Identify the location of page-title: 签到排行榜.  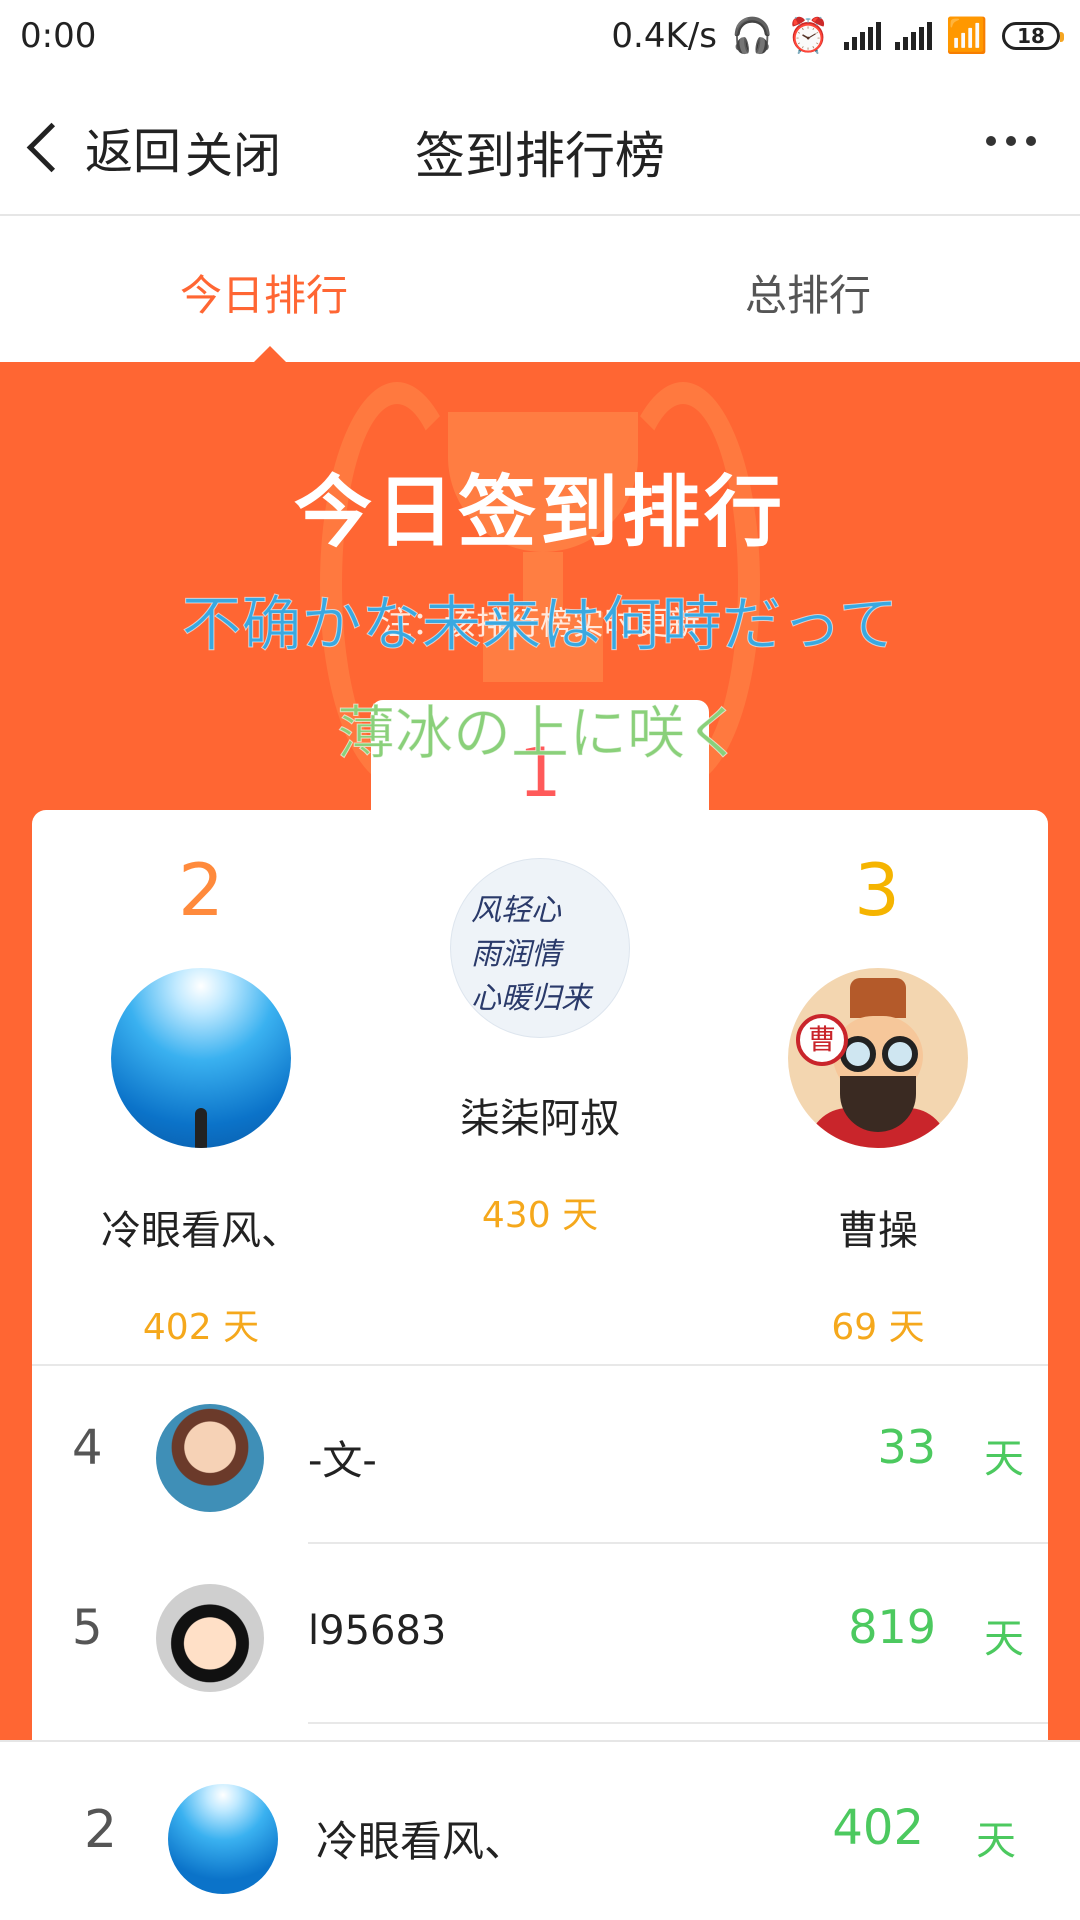
(540, 156).